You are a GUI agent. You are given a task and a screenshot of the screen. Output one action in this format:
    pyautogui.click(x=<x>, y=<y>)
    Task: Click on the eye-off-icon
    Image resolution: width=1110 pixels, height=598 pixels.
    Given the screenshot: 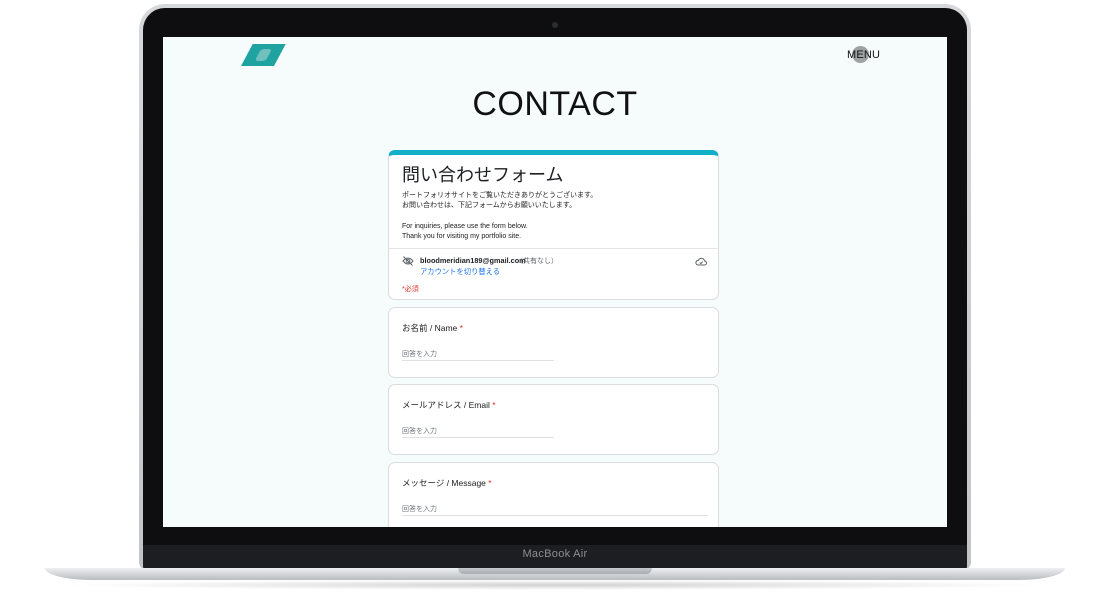 What is the action you would take?
    pyautogui.click(x=408, y=261)
    